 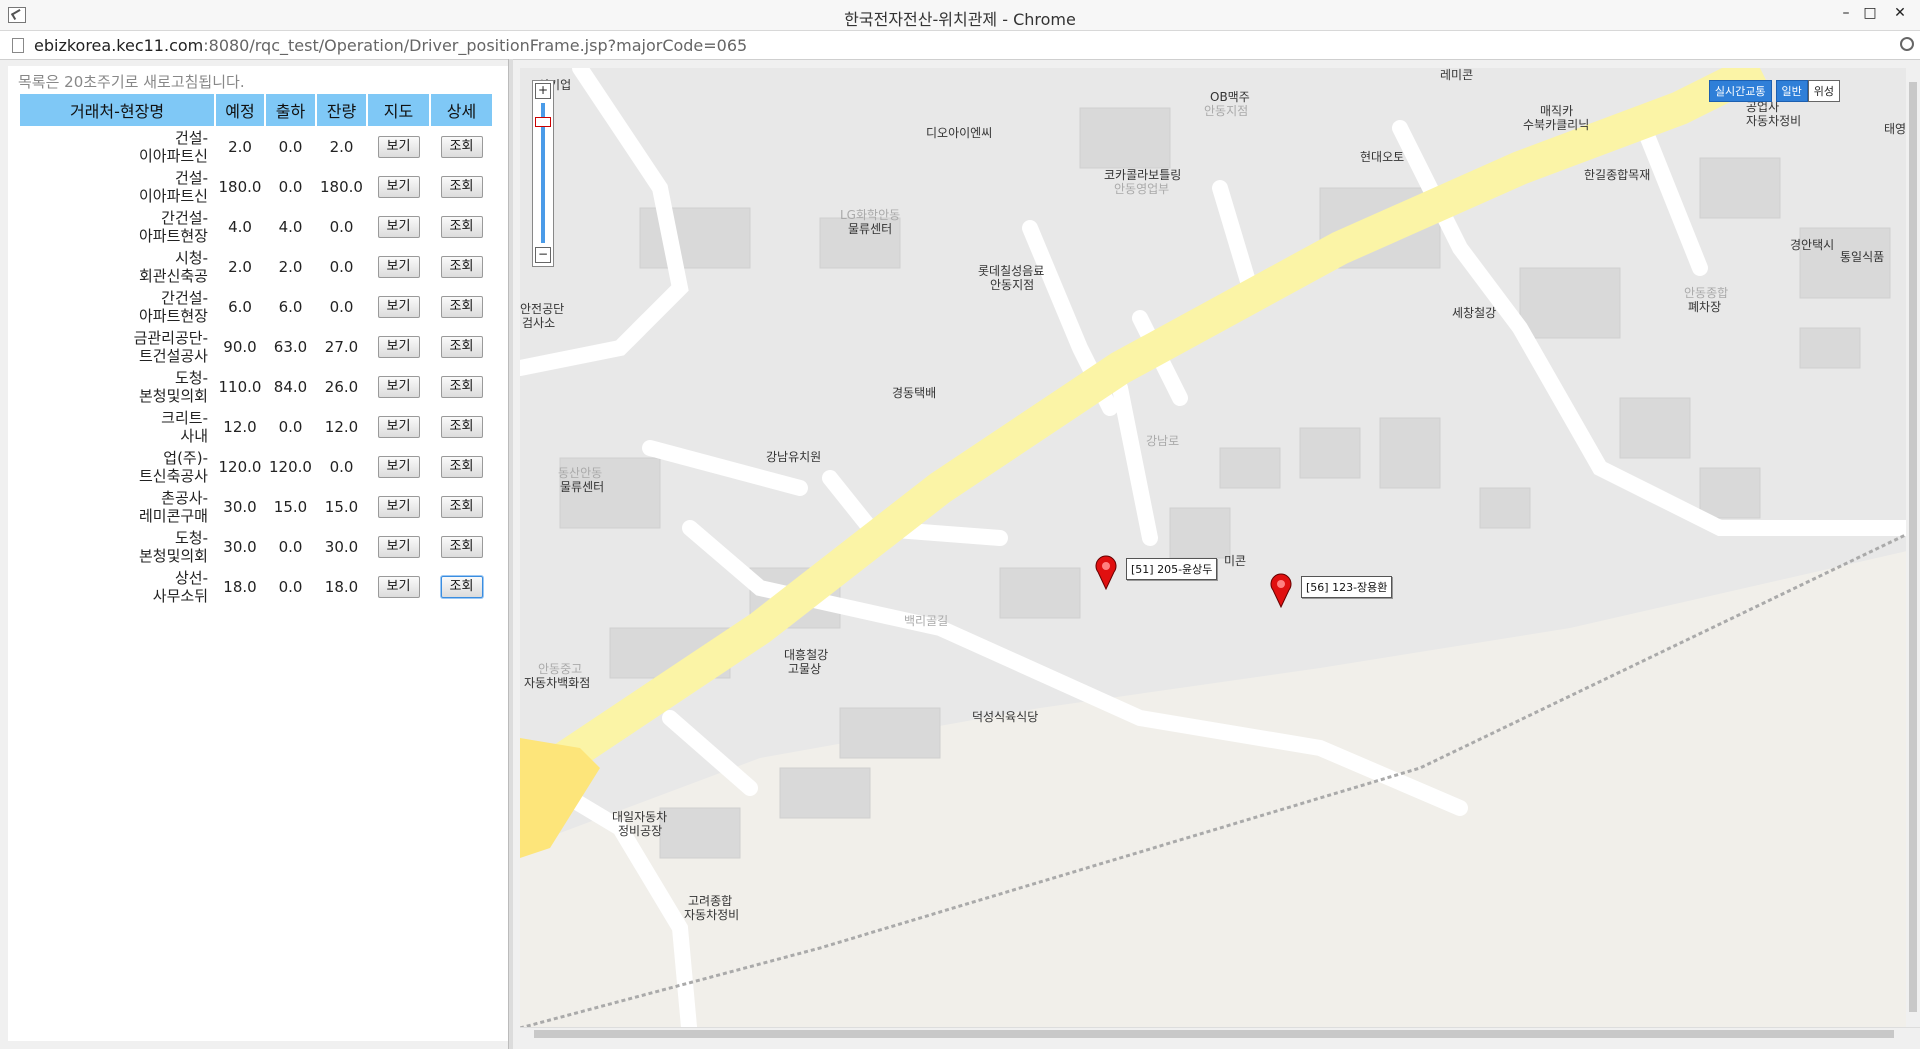 I want to click on client-name: 금관리공단-, so click(x=170, y=338).